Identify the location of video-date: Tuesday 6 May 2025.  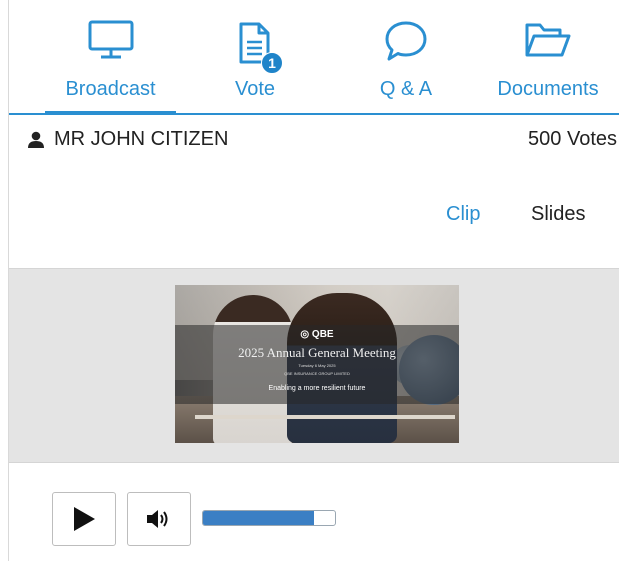
(317, 365).